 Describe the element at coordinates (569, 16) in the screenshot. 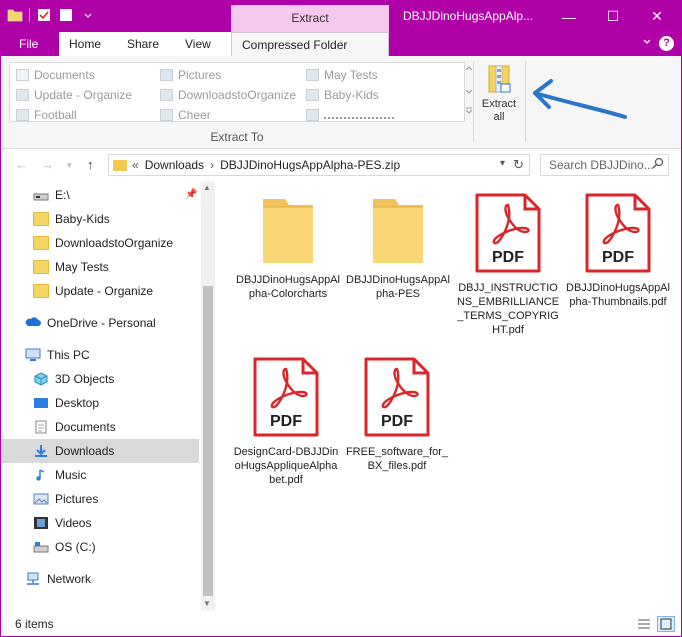

I see `minimize-button: —` at that location.